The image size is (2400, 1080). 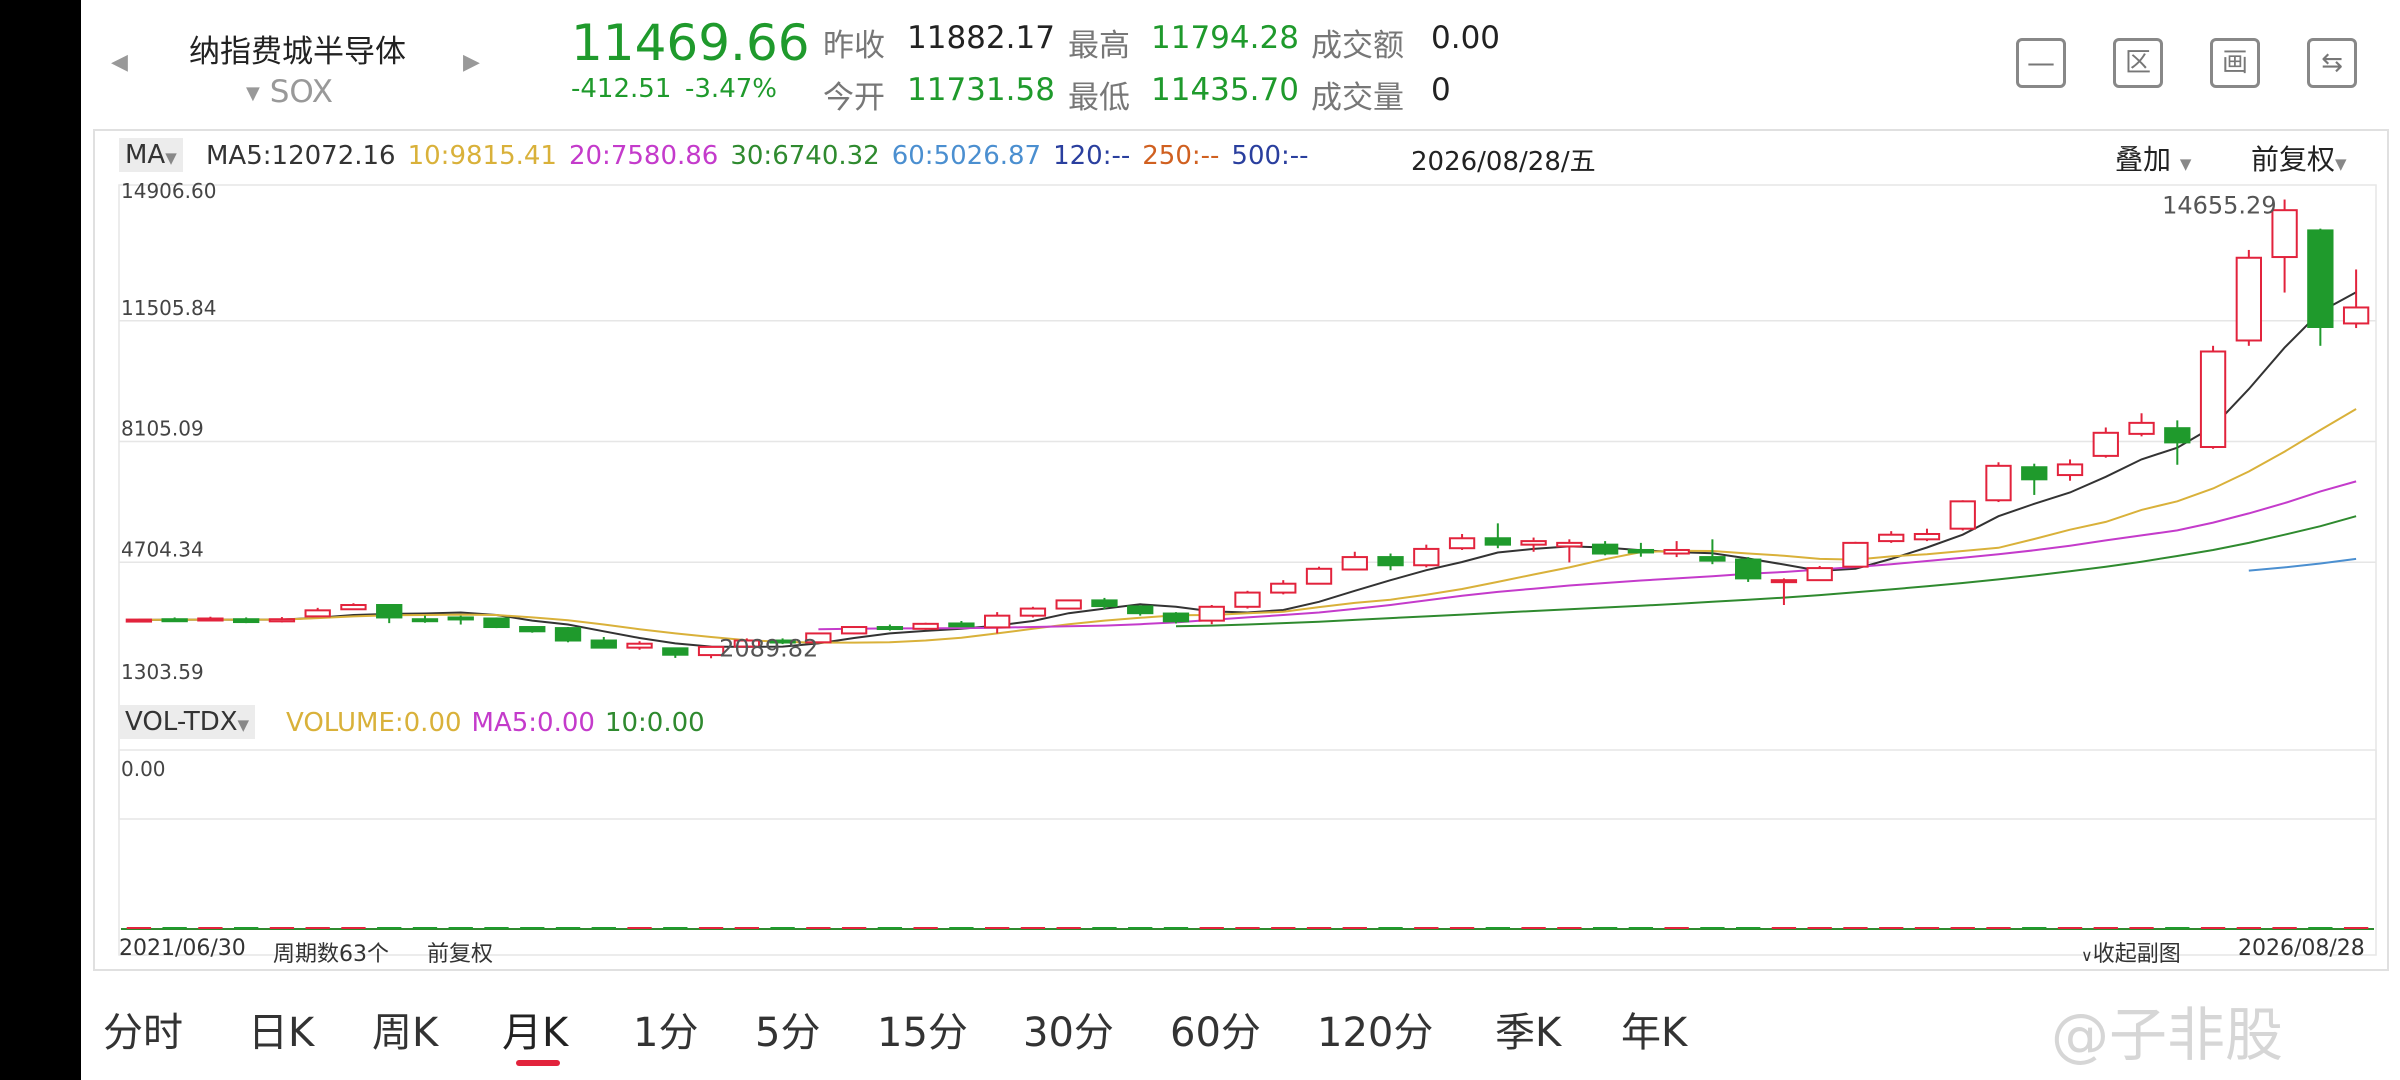 What do you see at coordinates (301, 156) in the screenshot?
I see `ma-legend-item: MA5:12072.16` at bounding box center [301, 156].